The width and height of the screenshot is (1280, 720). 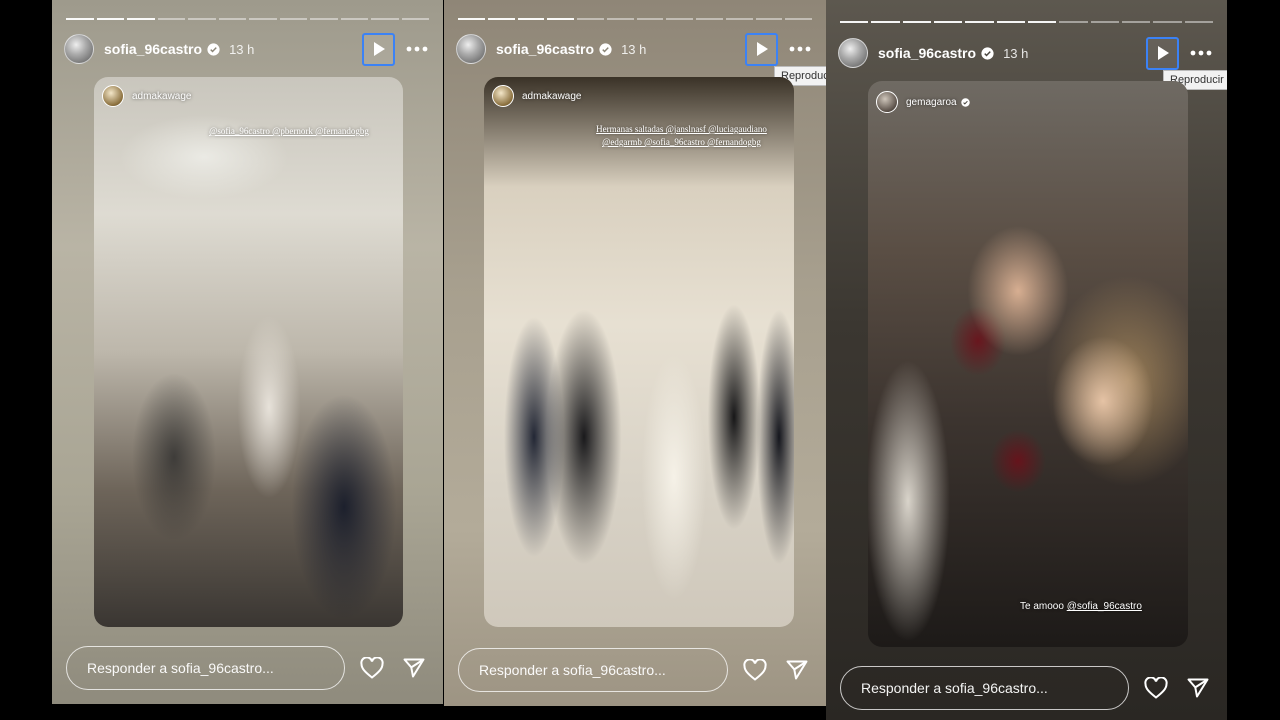 What do you see at coordinates (289, 131) in the screenshot?
I see `mention-overlay-text: @sofia_96castro @pbernork @fernandogbg` at bounding box center [289, 131].